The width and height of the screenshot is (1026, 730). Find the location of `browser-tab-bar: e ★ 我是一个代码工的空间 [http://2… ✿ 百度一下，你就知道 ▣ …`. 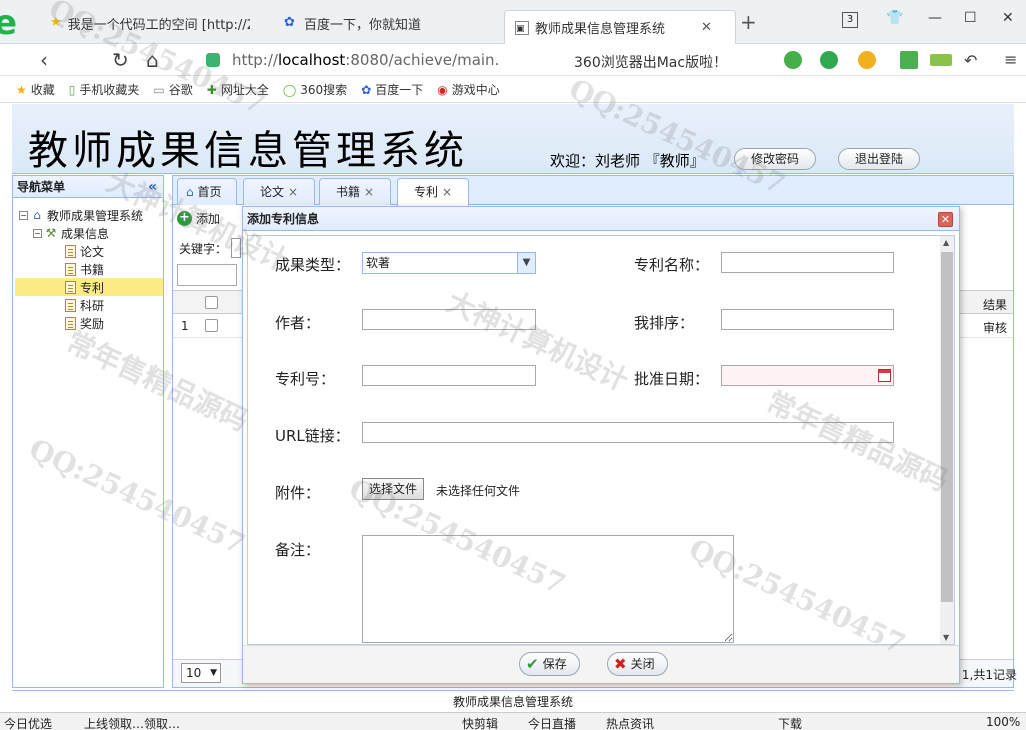

browser-tab-bar: e ★ 我是一个代码工的空间 [http://2… ✿ 百度一下，你就知道 ▣ … is located at coordinates (513, 22).